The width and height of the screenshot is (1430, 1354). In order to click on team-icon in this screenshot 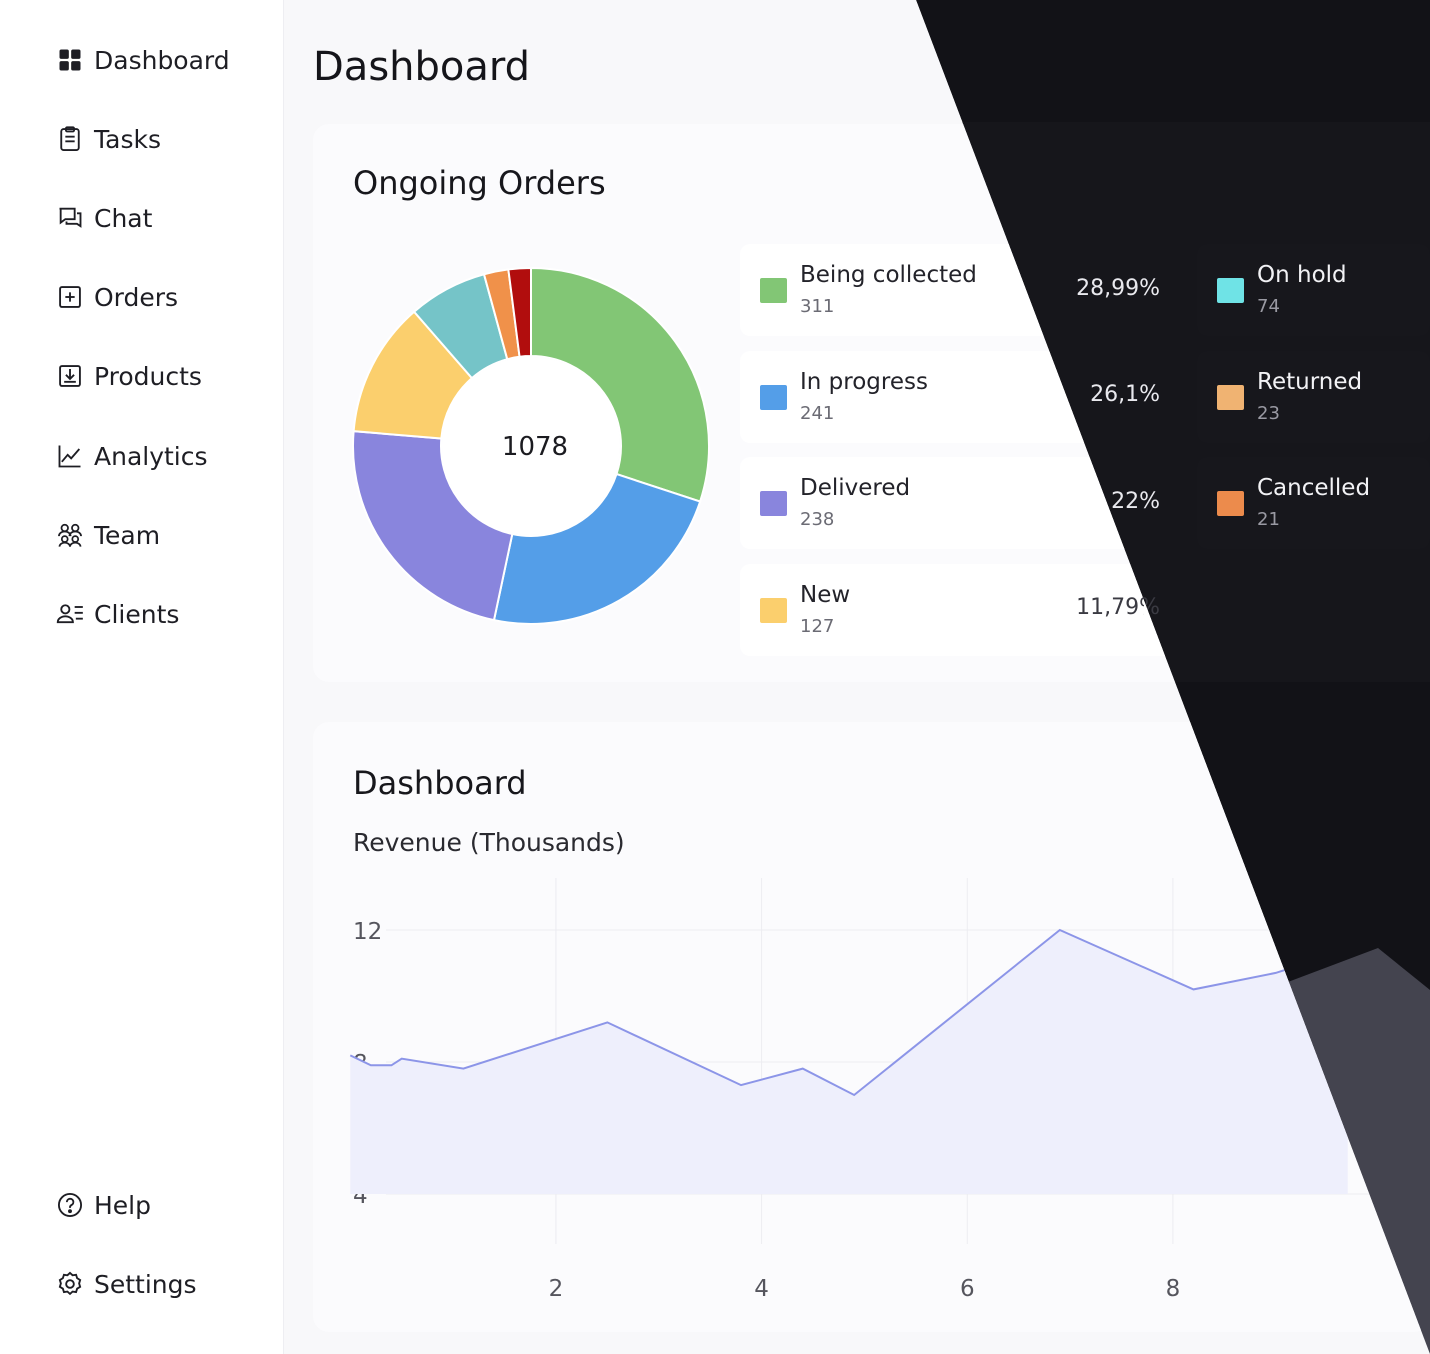, I will do `click(70, 535)`.